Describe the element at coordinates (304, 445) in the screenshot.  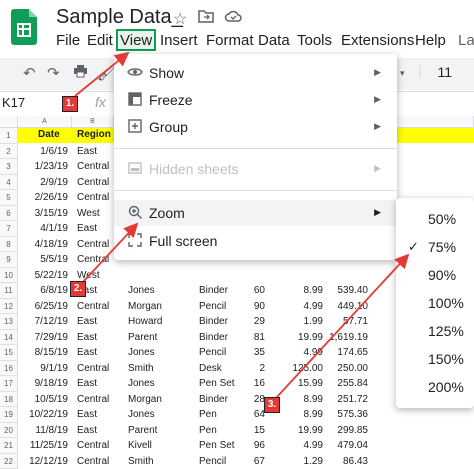
I see `cell-cost: 4.99` at that location.